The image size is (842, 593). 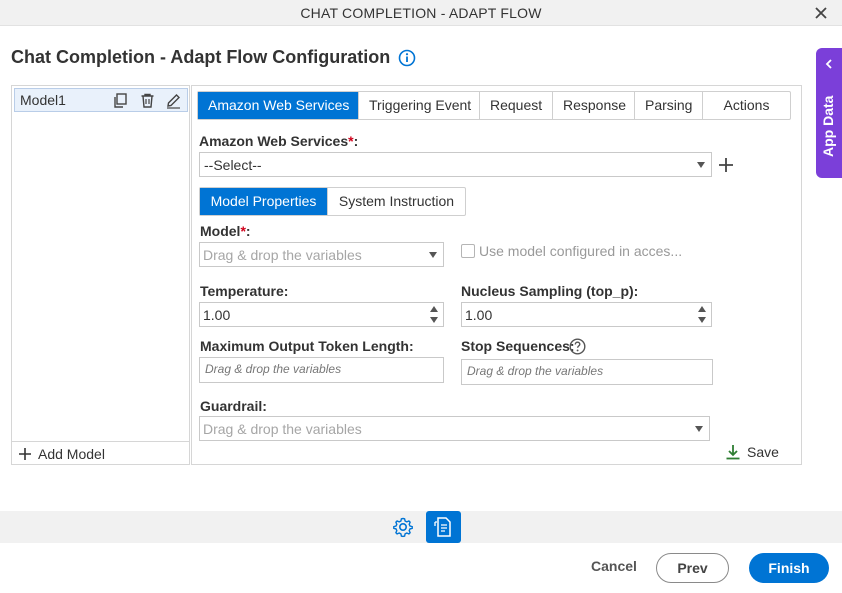 I want to click on temperature-value: 1.00, so click(x=217, y=315).